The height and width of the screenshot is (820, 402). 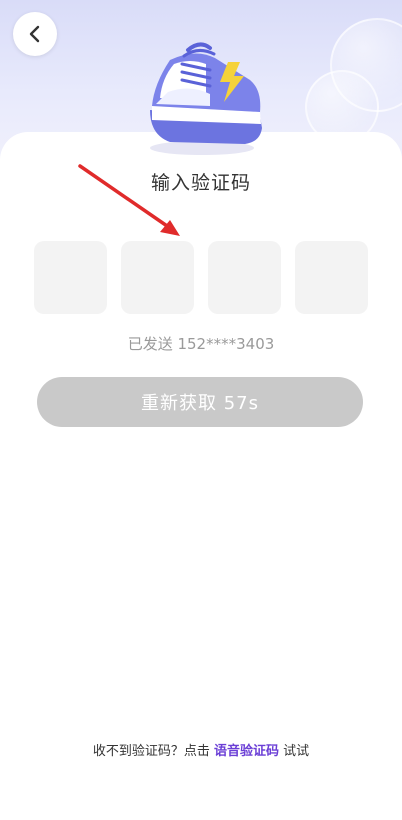 What do you see at coordinates (201, 277) in the screenshot?
I see `otp-input-group` at bounding box center [201, 277].